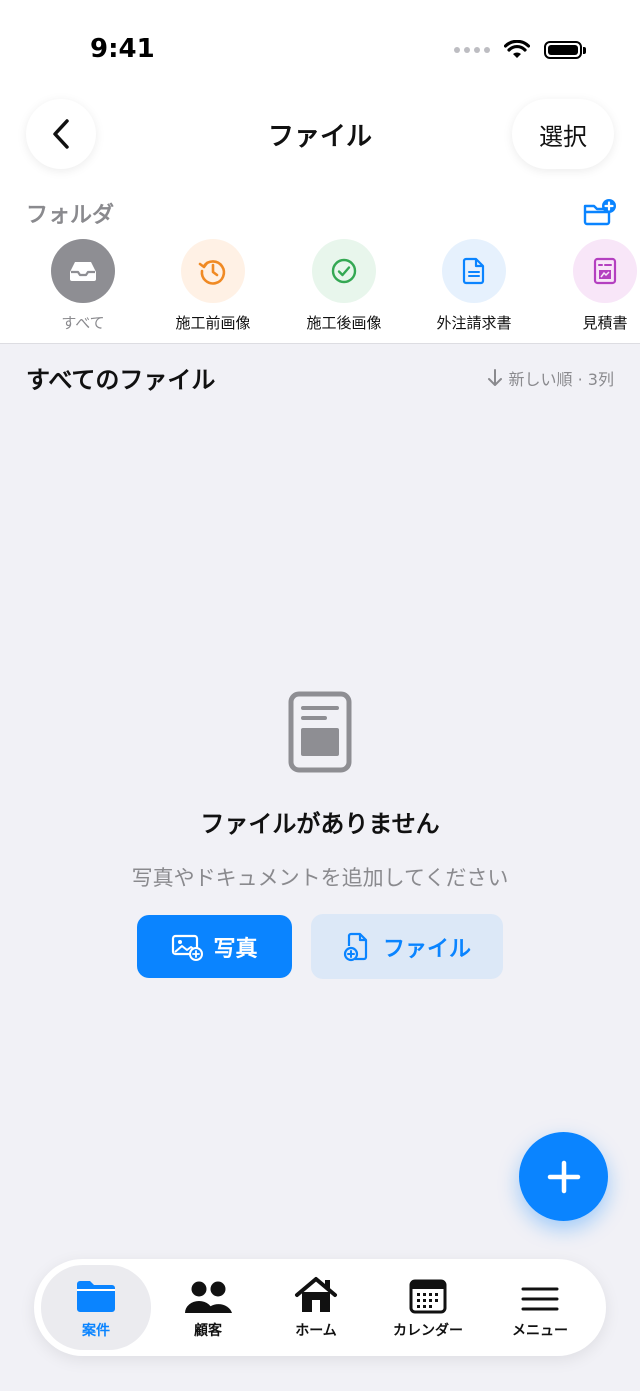 The height and width of the screenshot is (1391, 640). I want to click on tab-bar: 案件 顧客 ホーム カレンダー メニュー, so click(320, 1307).